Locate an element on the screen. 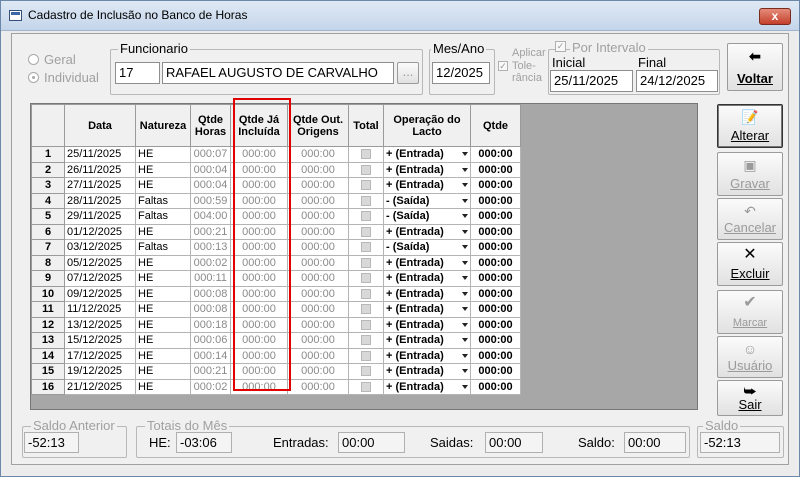  cell-qtde-horas: 000:59 is located at coordinates (210, 200).